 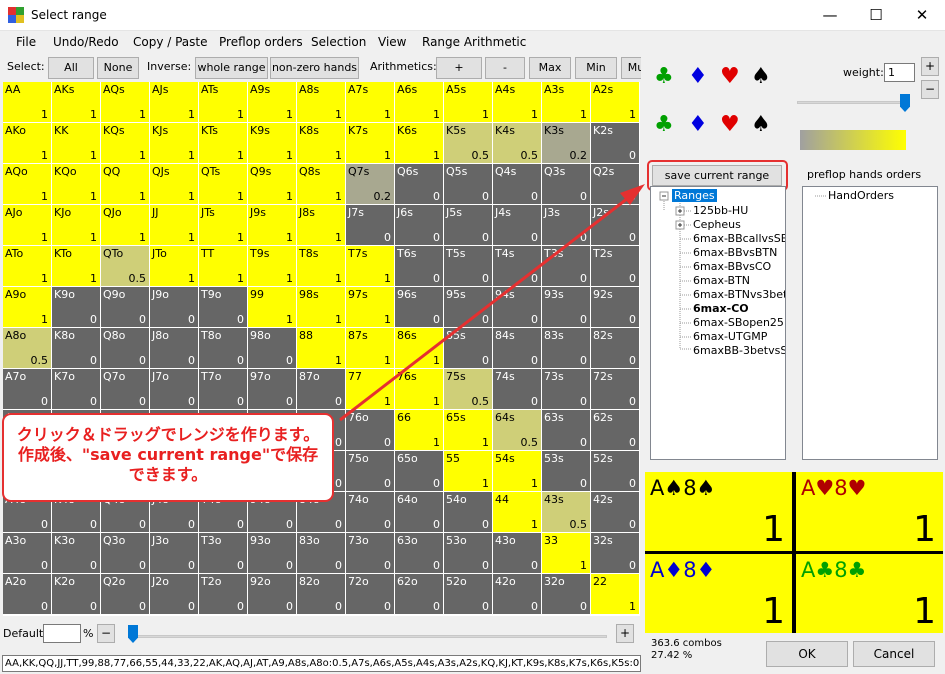 I want to click on close-button: ✕, so click(x=922, y=15).